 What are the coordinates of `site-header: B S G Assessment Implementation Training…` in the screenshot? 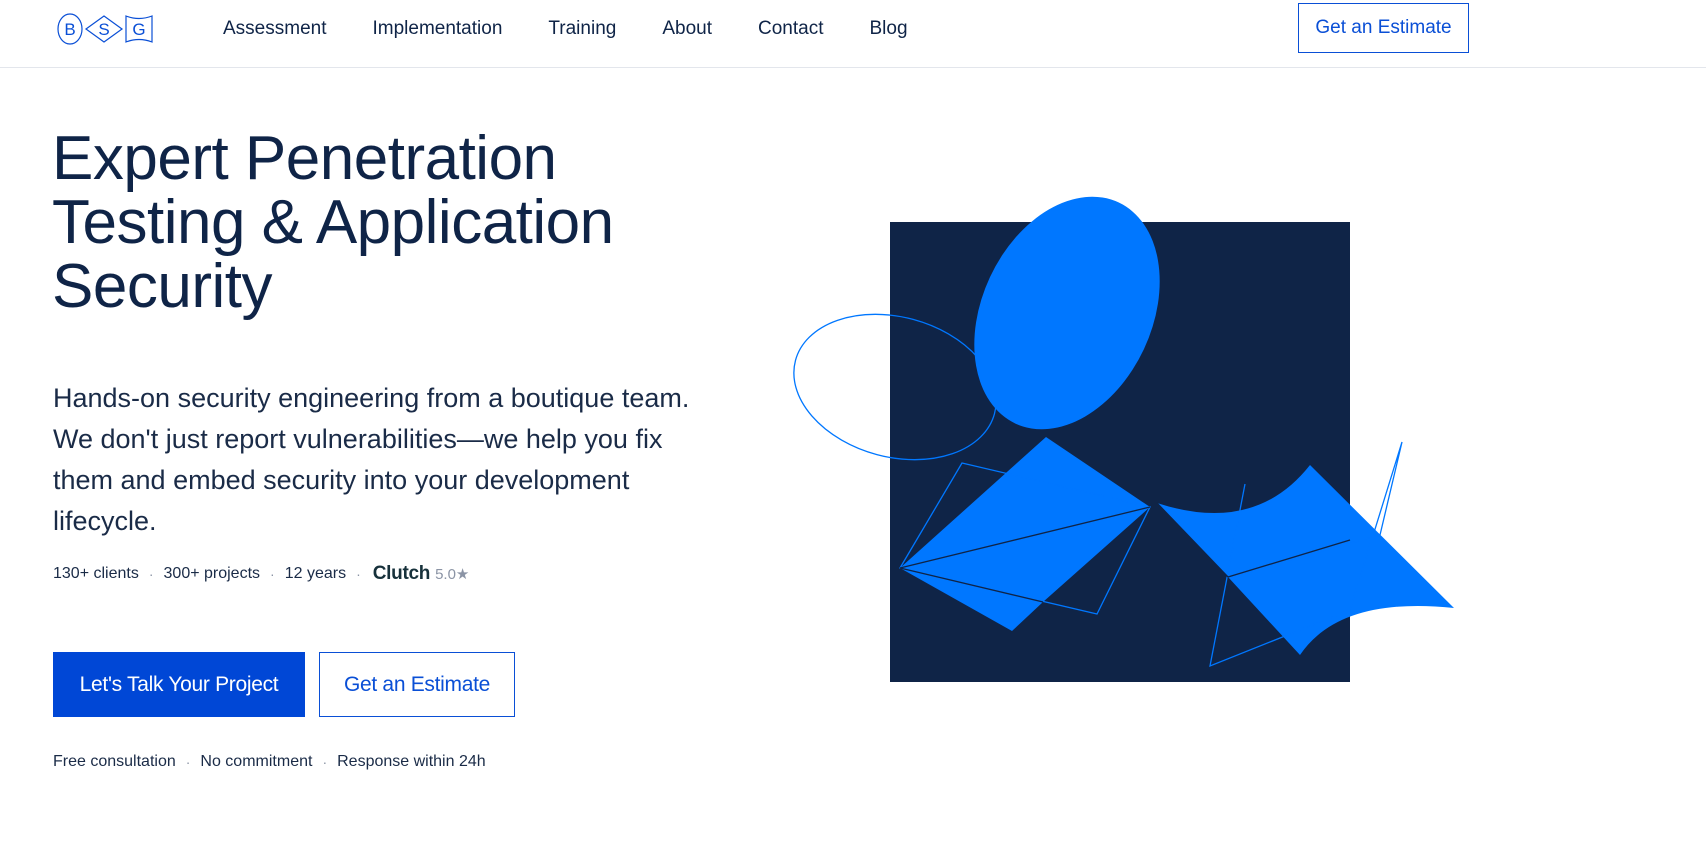 It's located at (853, 34).